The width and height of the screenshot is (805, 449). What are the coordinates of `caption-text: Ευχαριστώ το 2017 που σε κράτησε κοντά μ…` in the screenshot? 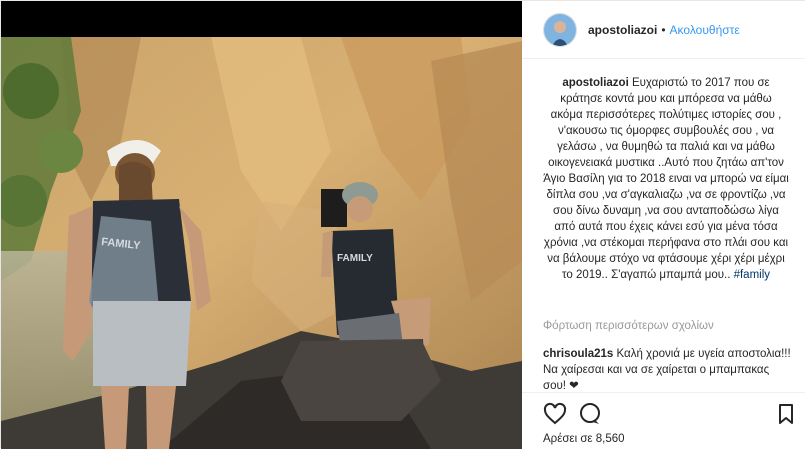 It's located at (666, 179).